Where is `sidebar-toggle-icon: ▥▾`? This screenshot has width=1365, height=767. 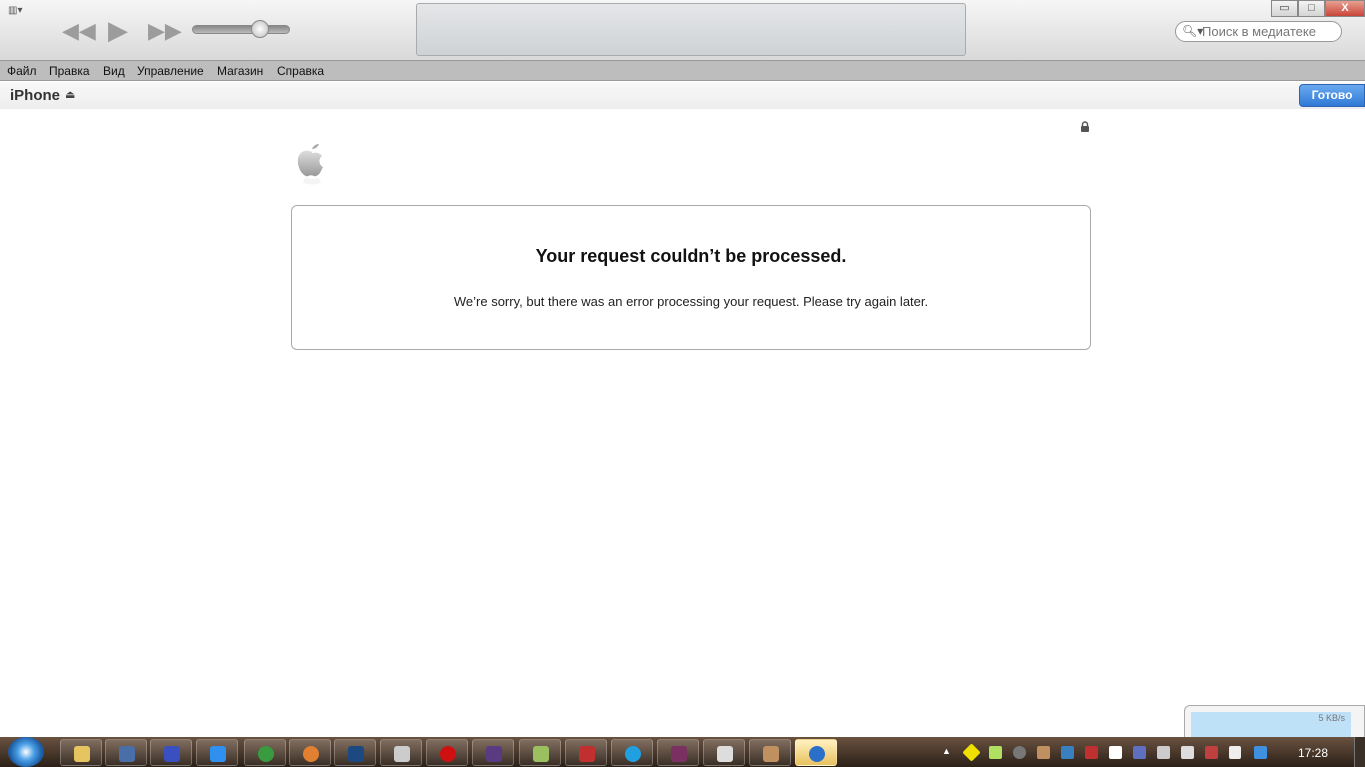 sidebar-toggle-icon: ▥▾ is located at coordinates (19, 10).